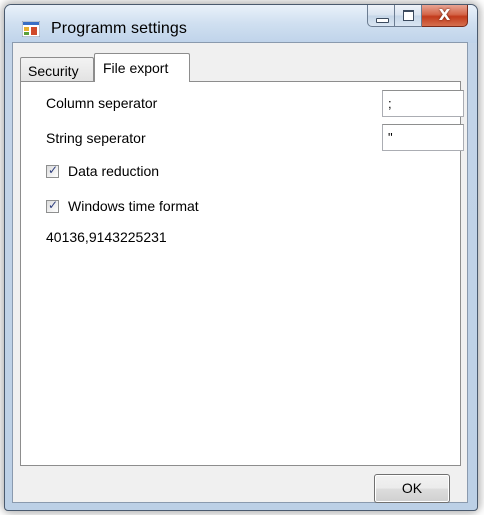 This screenshot has height=515, width=484. Describe the element at coordinates (96, 138) in the screenshot. I see `string-separator-label: String seperator` at that location.